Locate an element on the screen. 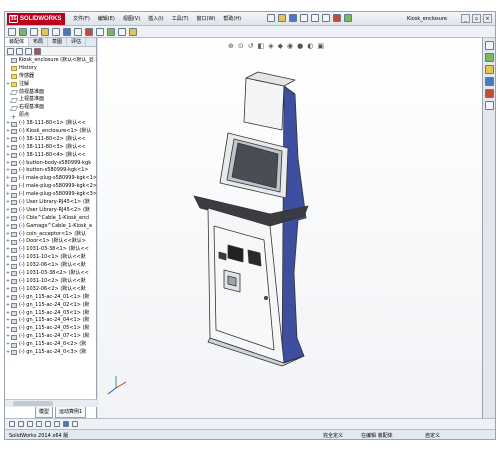  undo-icon is located at coordinates (315, 18).